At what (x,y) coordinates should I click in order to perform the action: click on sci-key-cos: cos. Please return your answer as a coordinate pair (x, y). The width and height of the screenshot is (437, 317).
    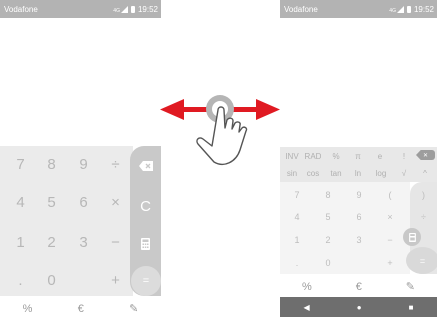
    Looking at the image, I should click on (313, 173).